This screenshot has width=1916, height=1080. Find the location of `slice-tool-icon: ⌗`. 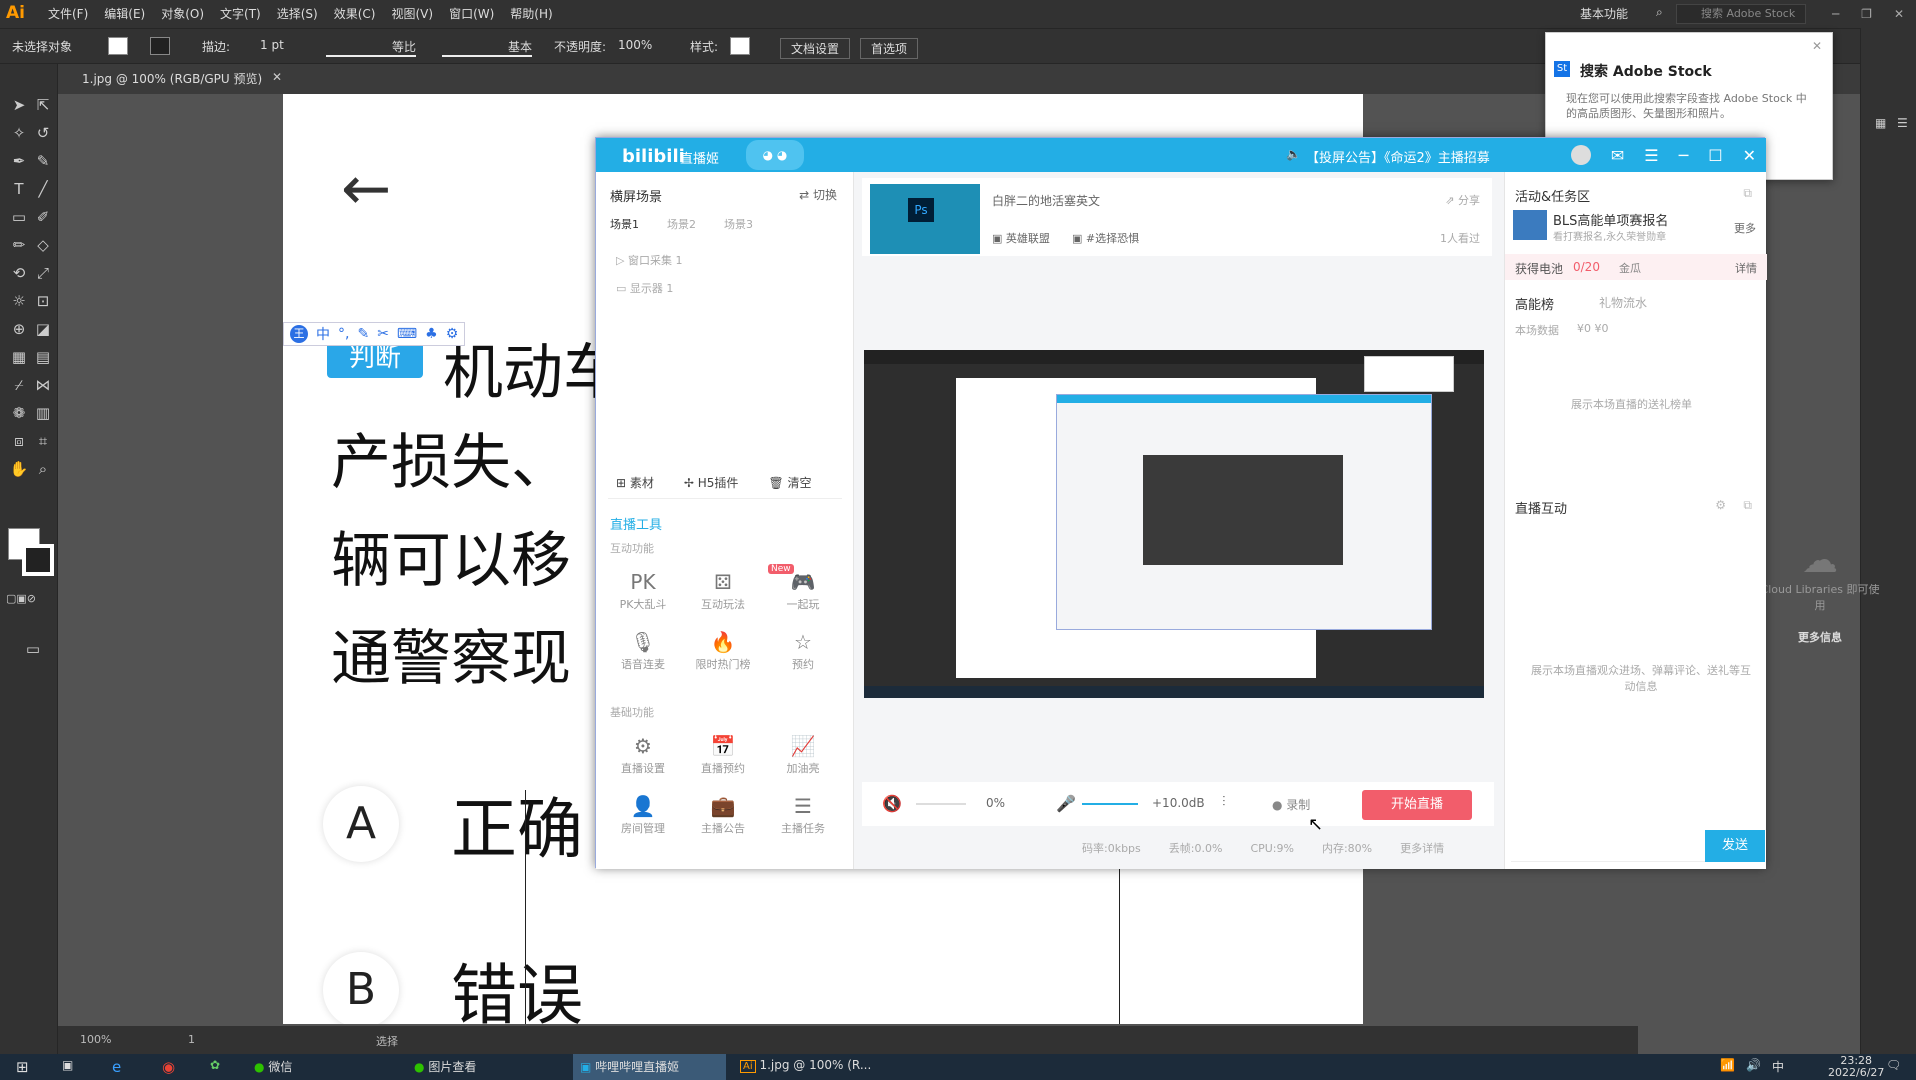

slice-tool-icon: ⌗ is located at coordinates (43, 441).